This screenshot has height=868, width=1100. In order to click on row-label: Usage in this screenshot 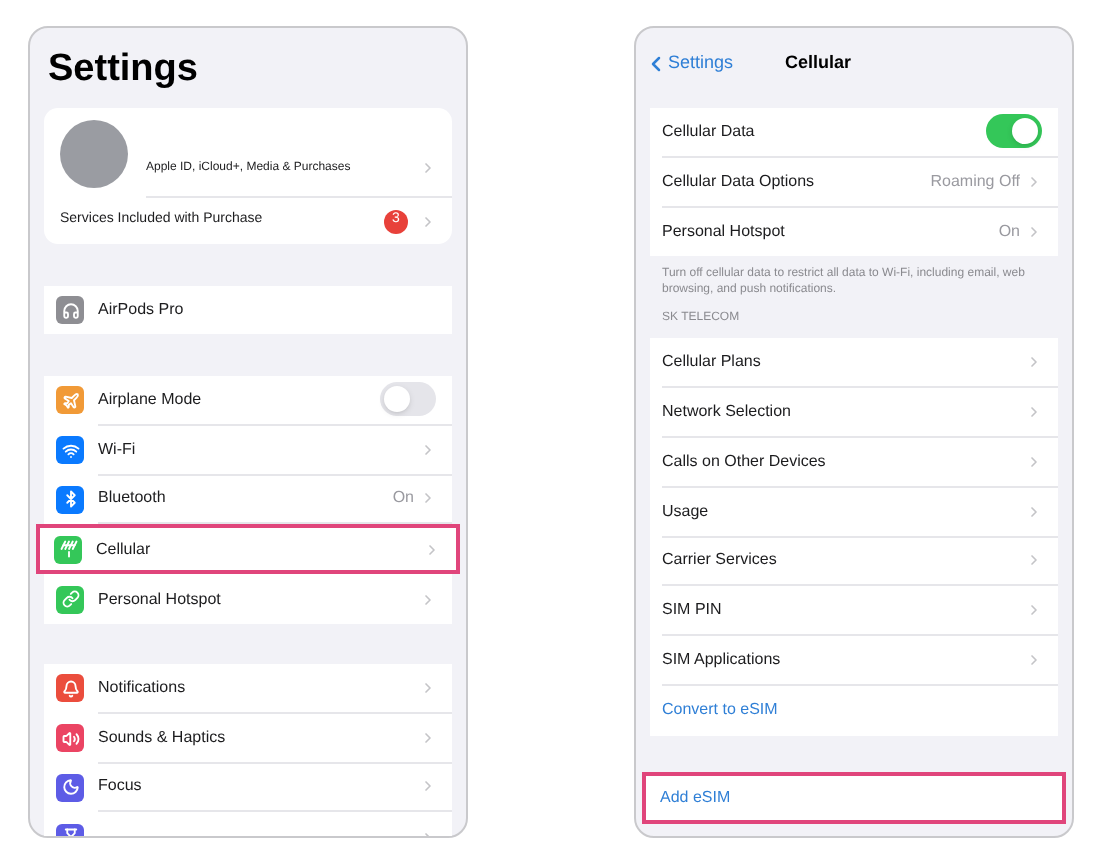, I will do `click(686, 511)`.